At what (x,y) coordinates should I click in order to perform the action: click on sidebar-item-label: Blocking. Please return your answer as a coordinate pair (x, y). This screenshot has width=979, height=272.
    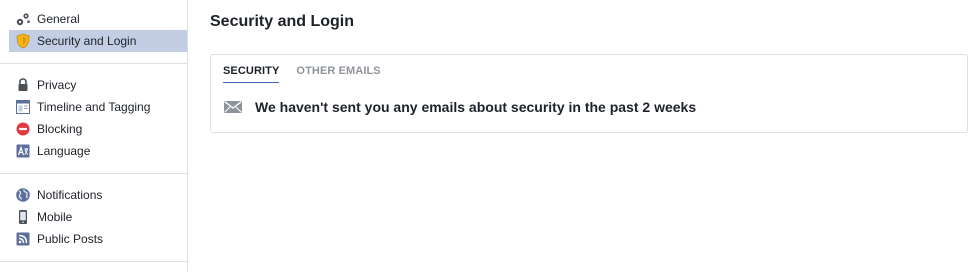
    Looking at the image, I should click on (60, 129).